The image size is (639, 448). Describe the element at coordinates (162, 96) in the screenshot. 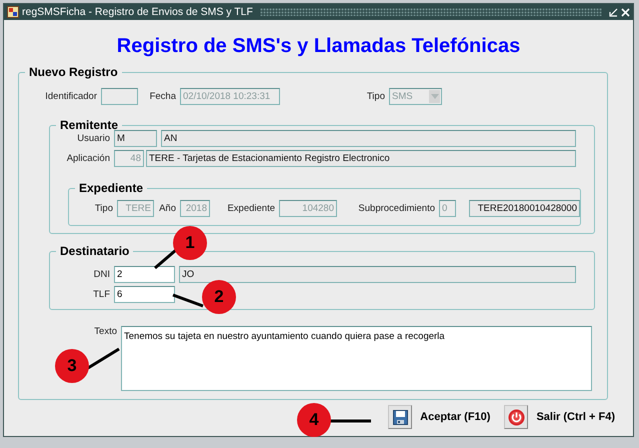

I see `field-label: Fecha` at that location.